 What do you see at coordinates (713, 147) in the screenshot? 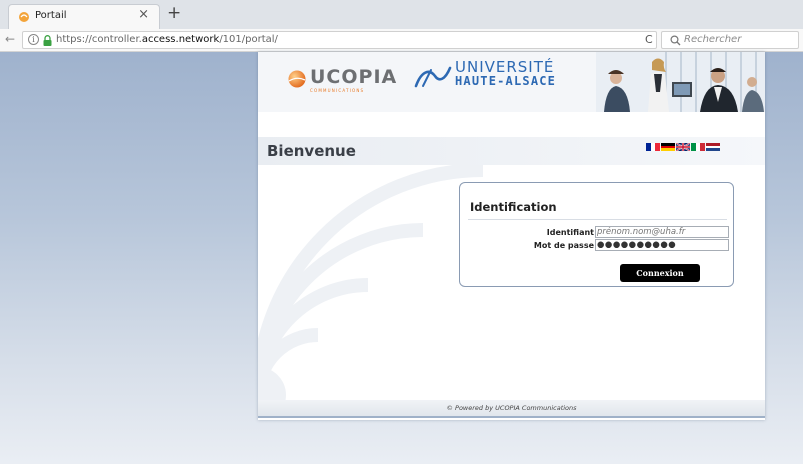
I see `flag-nl-icon` at bounding box center [713, 147].